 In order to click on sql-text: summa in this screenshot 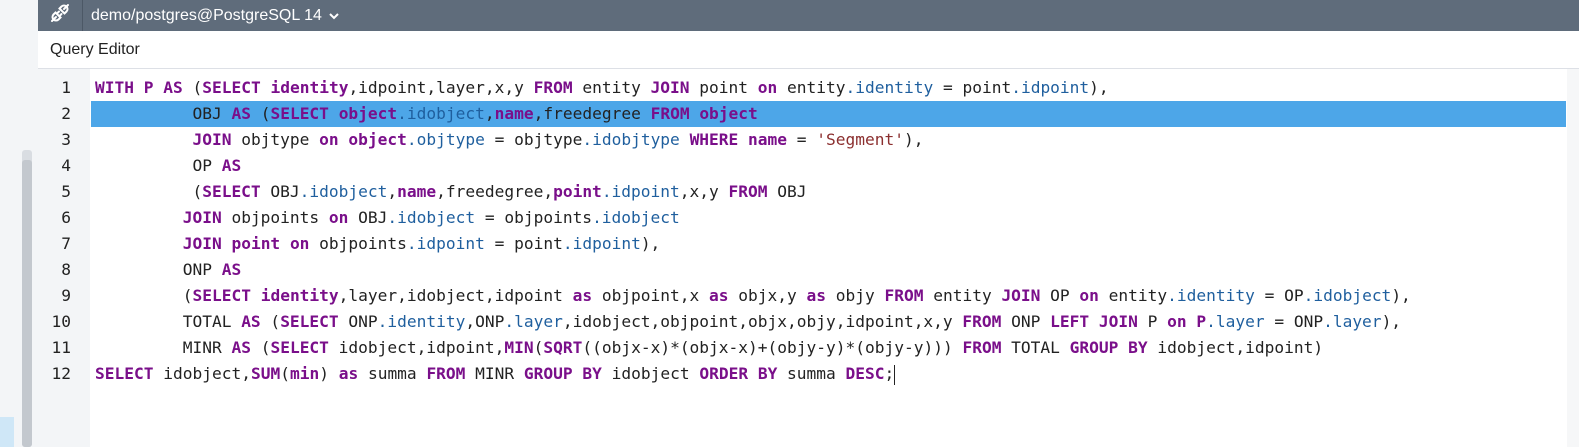, I will do `click(811, 373)`.